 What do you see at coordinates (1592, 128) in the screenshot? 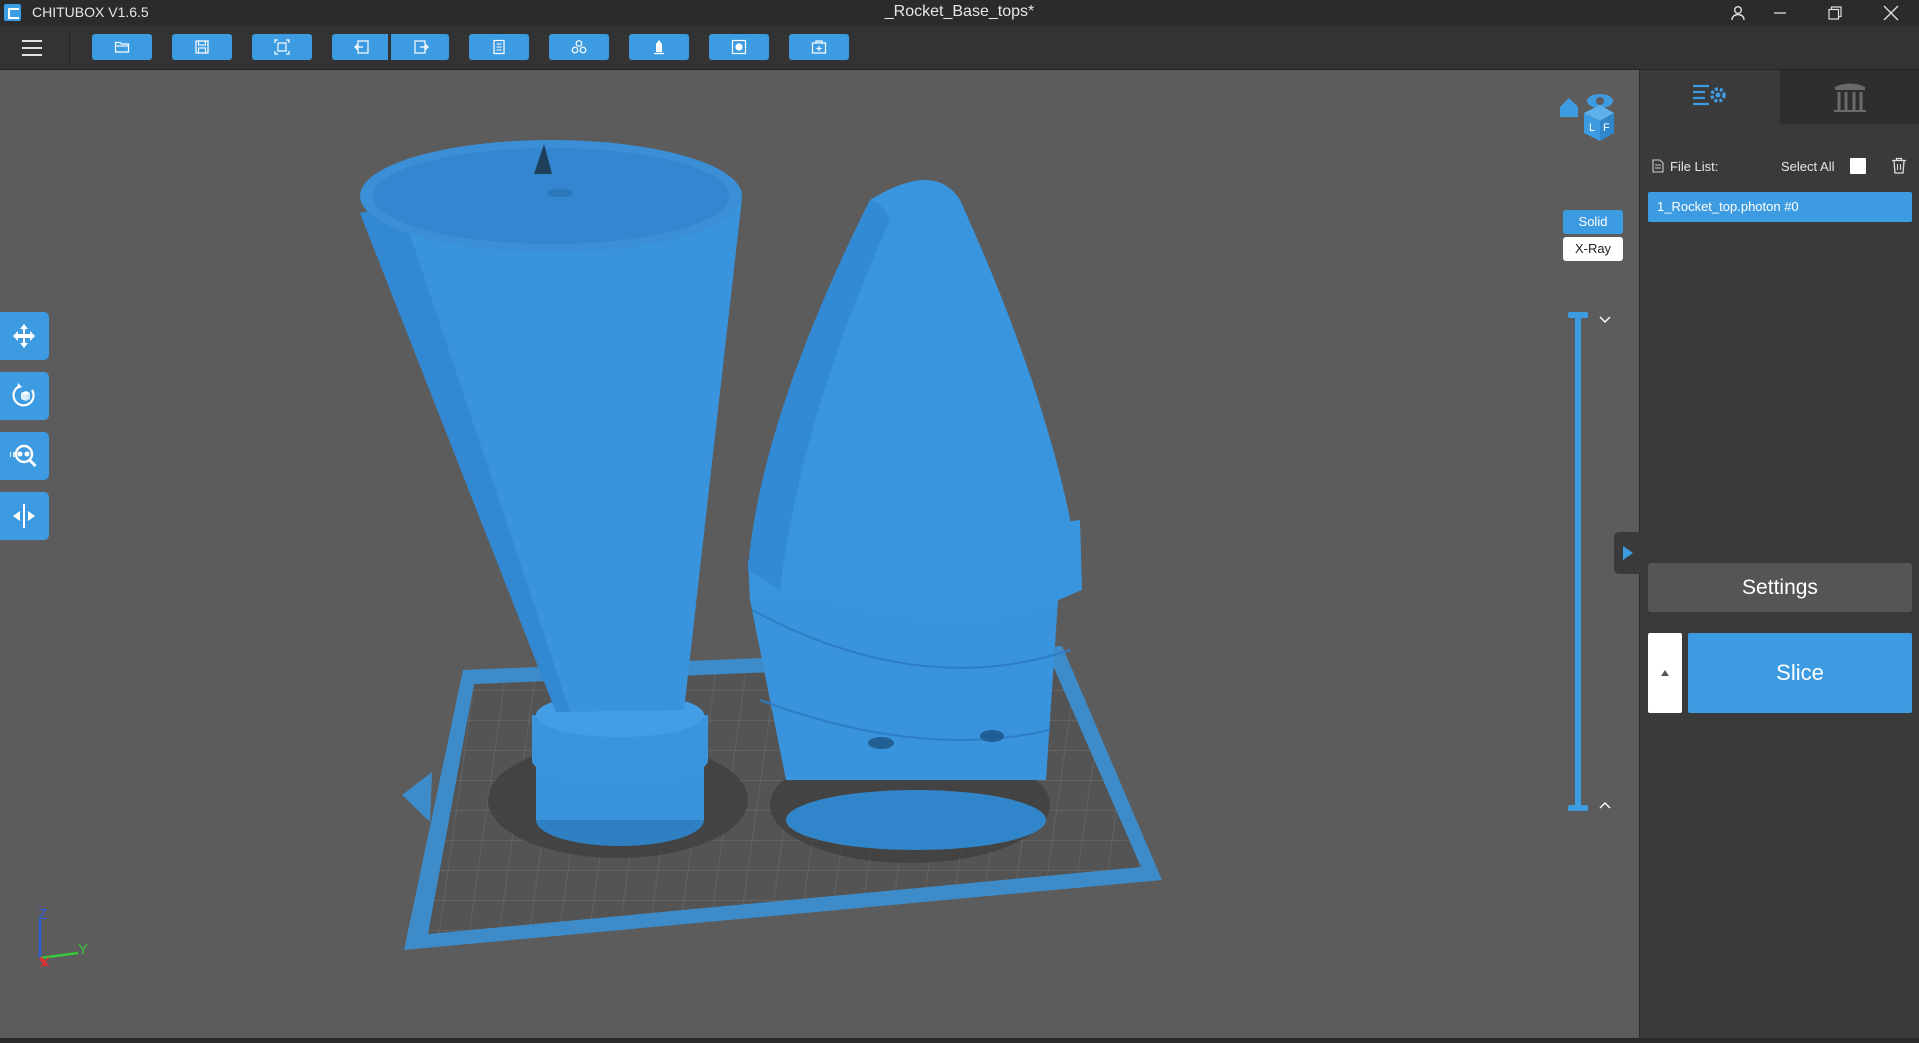
I see `svg-text: L` at bounding box center [1592, 128].